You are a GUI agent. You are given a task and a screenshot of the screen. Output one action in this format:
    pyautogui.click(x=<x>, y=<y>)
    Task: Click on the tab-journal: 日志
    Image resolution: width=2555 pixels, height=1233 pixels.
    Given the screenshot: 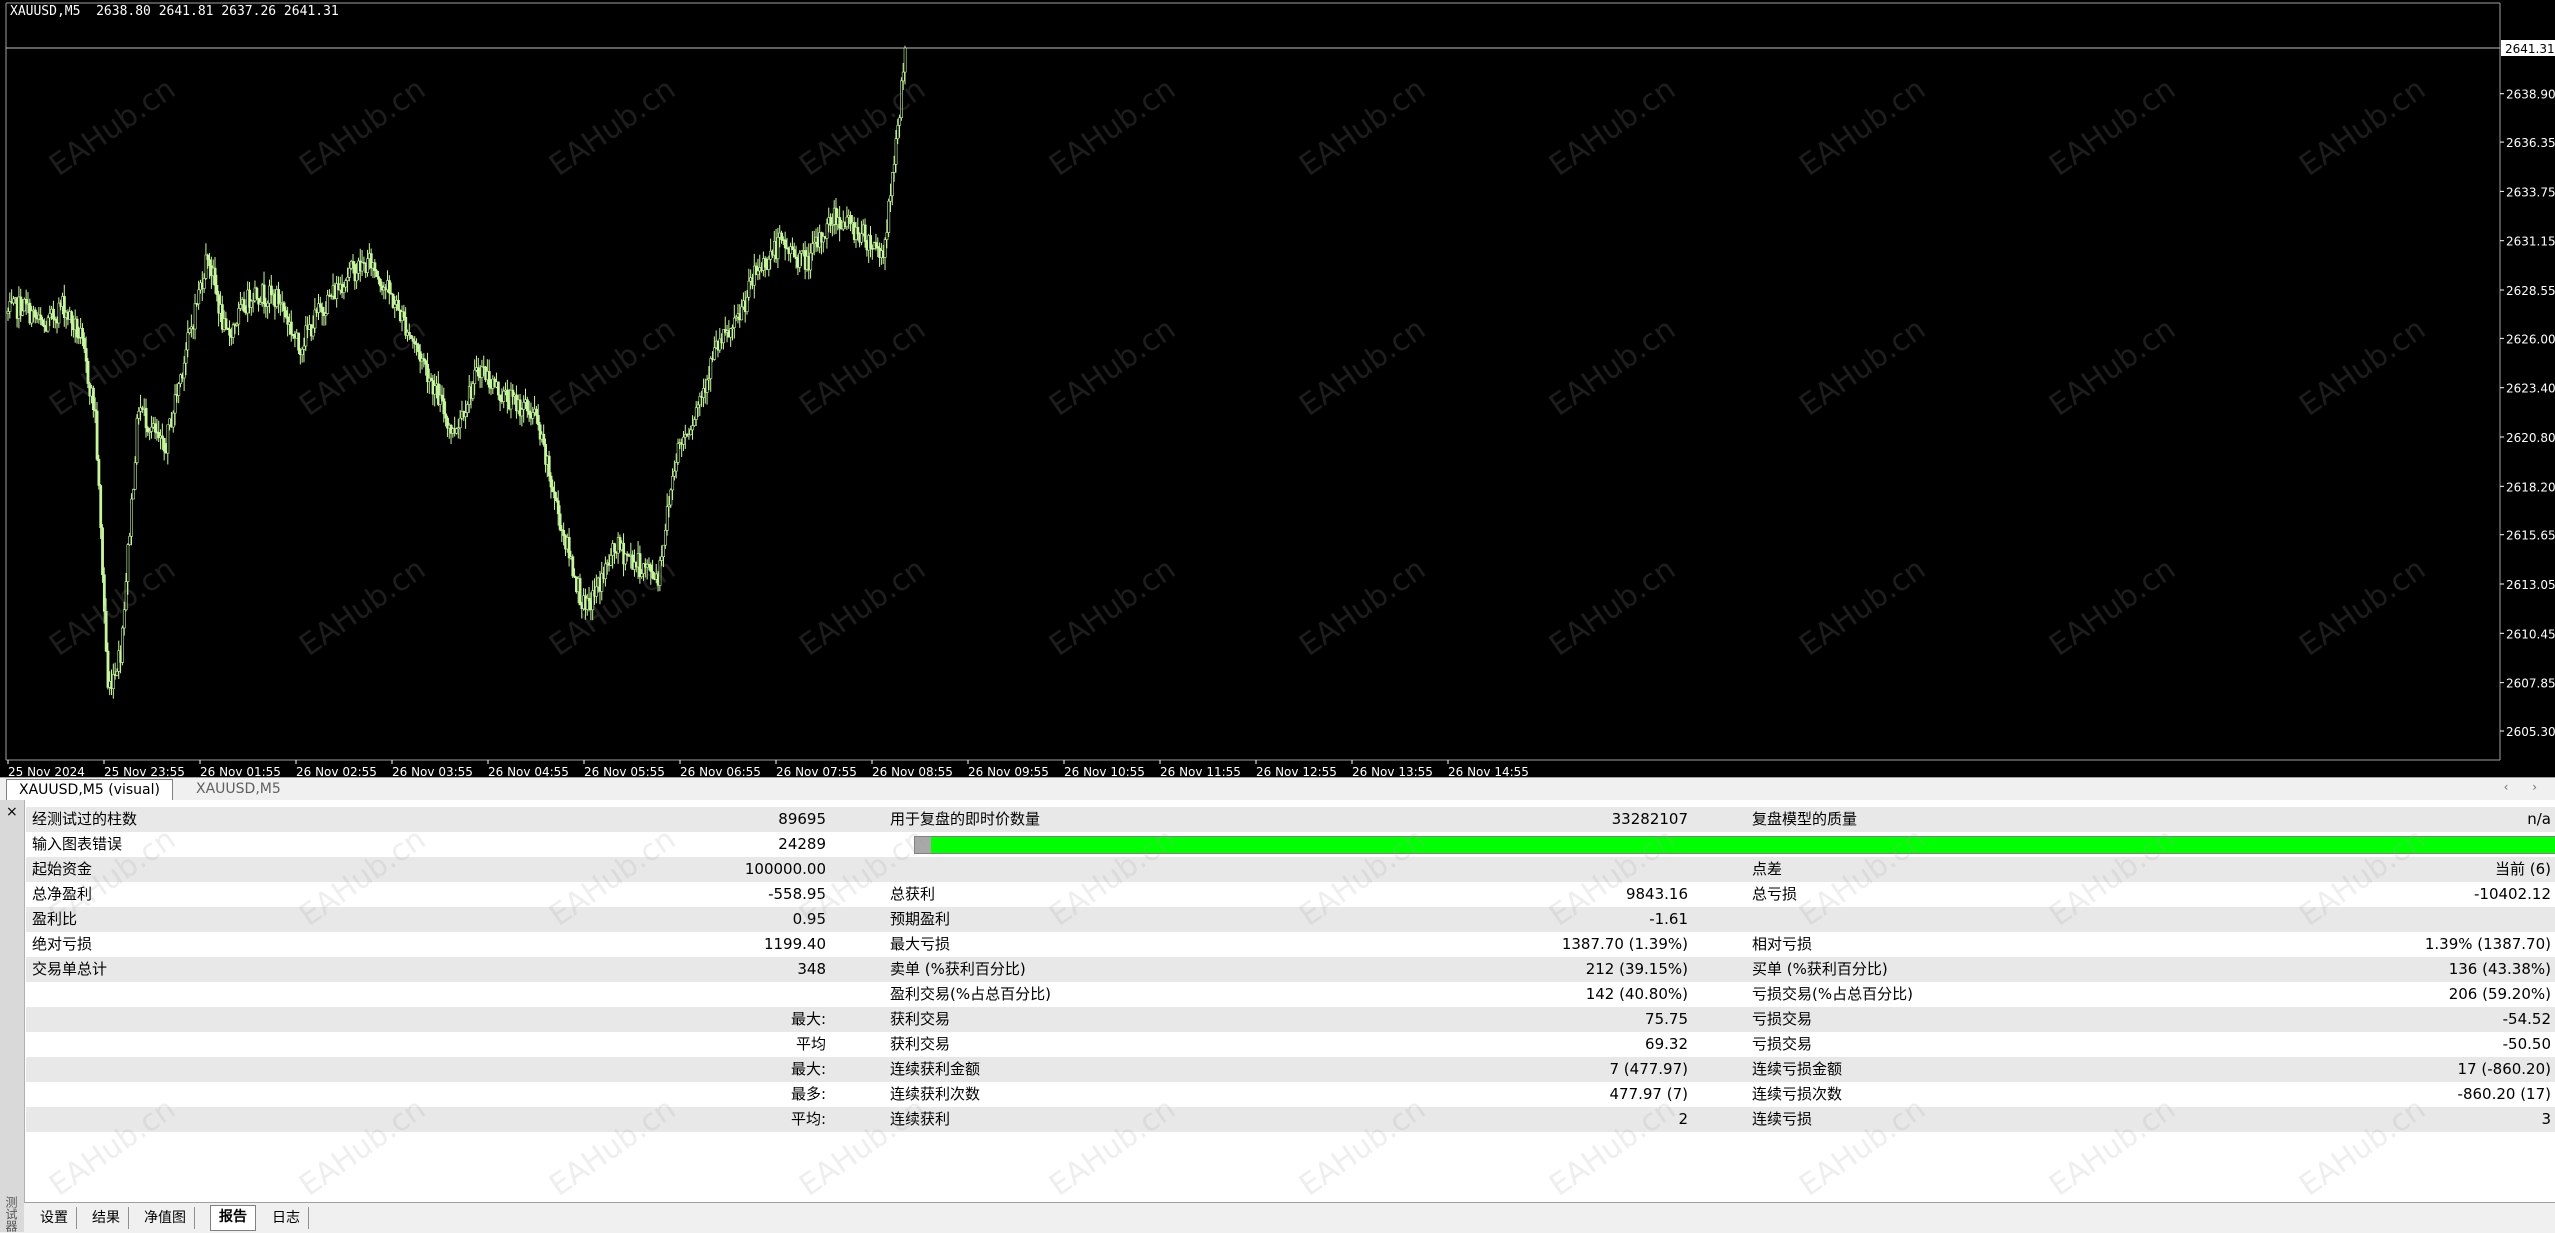 What is the action you would take?
    pyautogui.click(x=286, y=1218)
    